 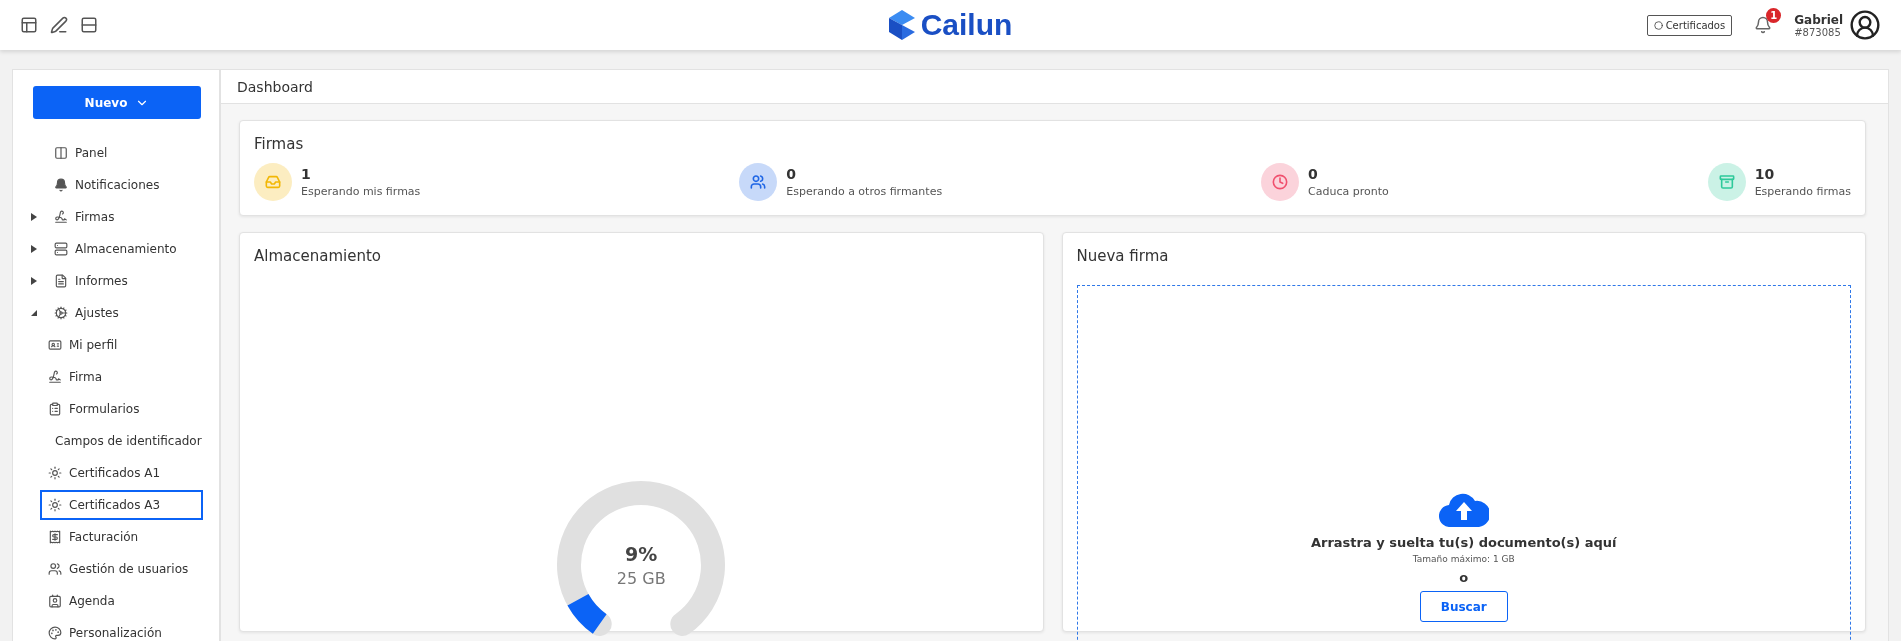 I want to click on sidebar-item: Firma, so click(x=121, y=377).